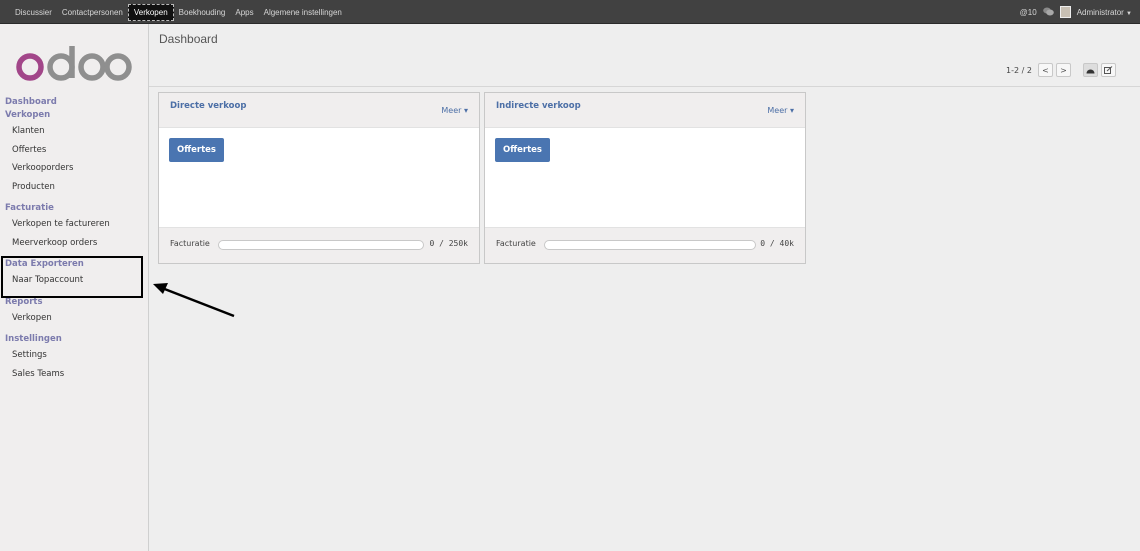  I want to click on dashboard-view-button, so click(1090, 70).